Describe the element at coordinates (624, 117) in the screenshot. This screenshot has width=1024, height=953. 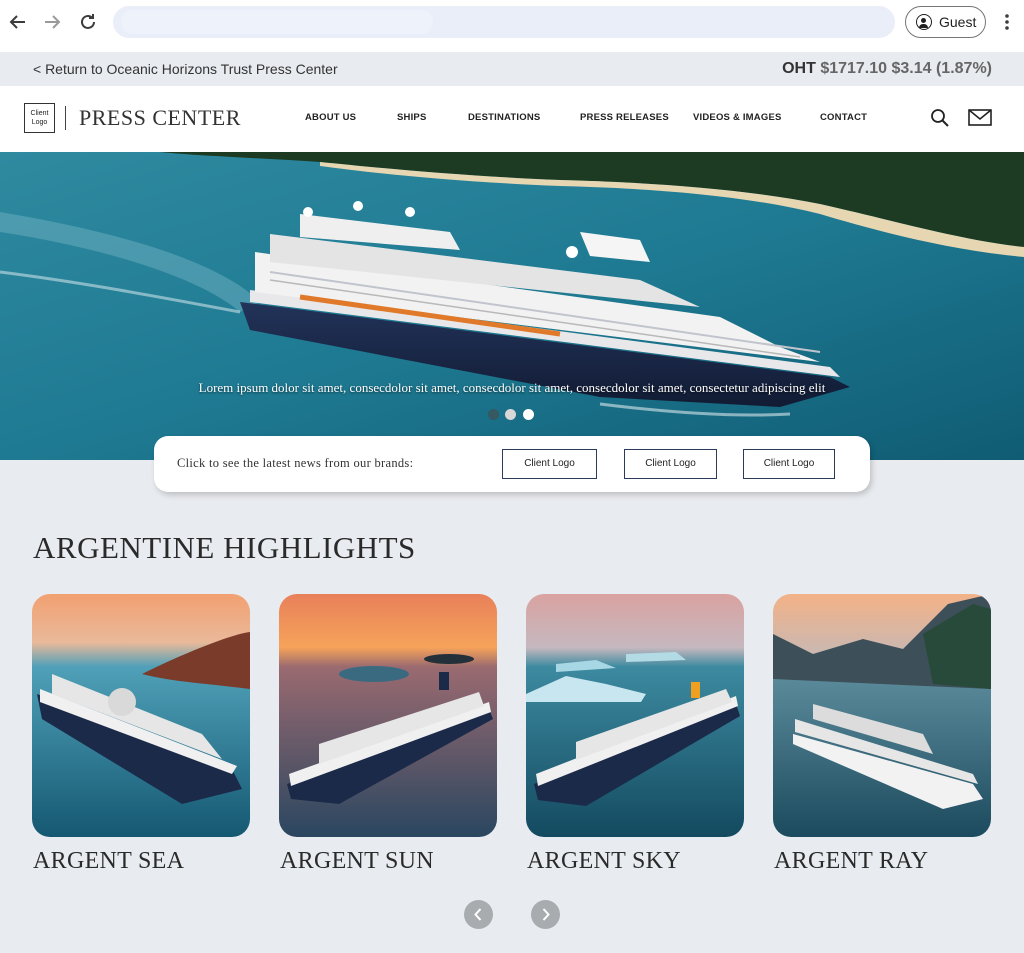
I see `nav-press-releases: PRESS RELEASES` at that location.